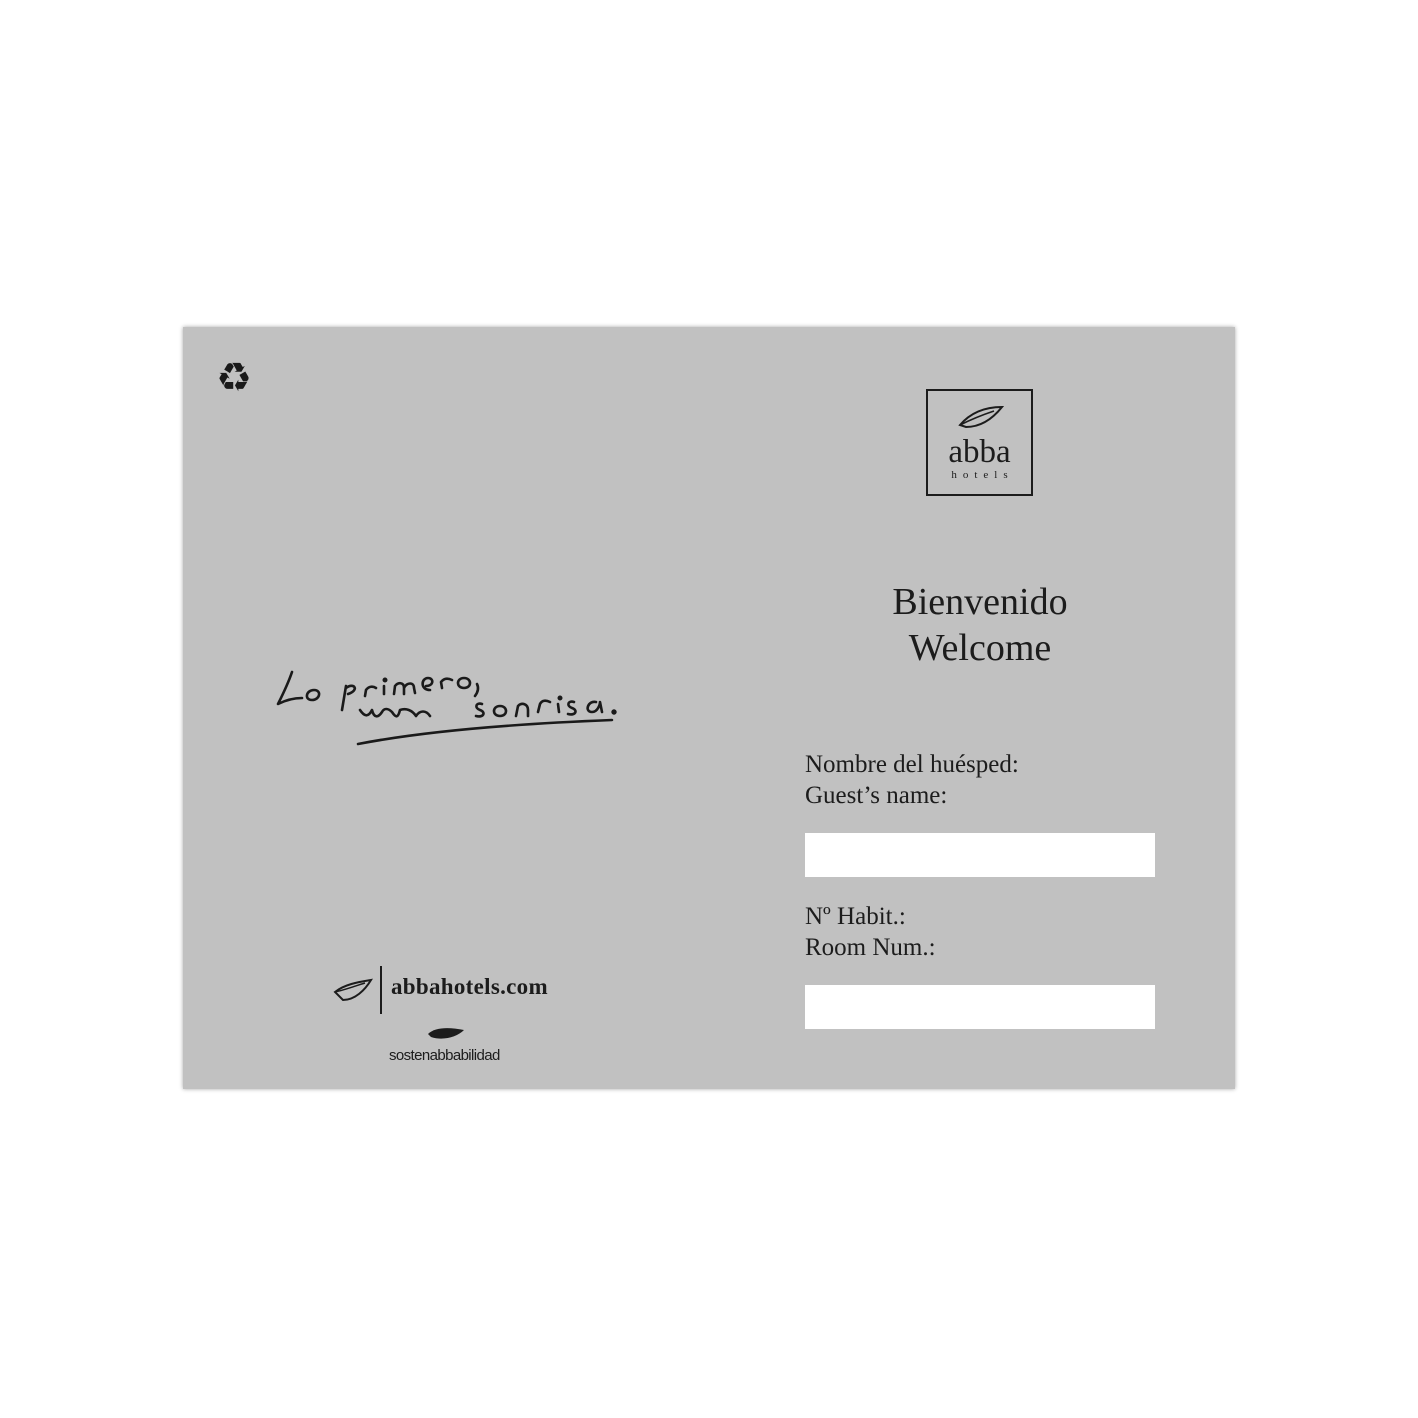  Describe the element at coordinates (912, 764) in the screenshot. I see `guest-name-label-es: Nombre del huésped:` at that location.